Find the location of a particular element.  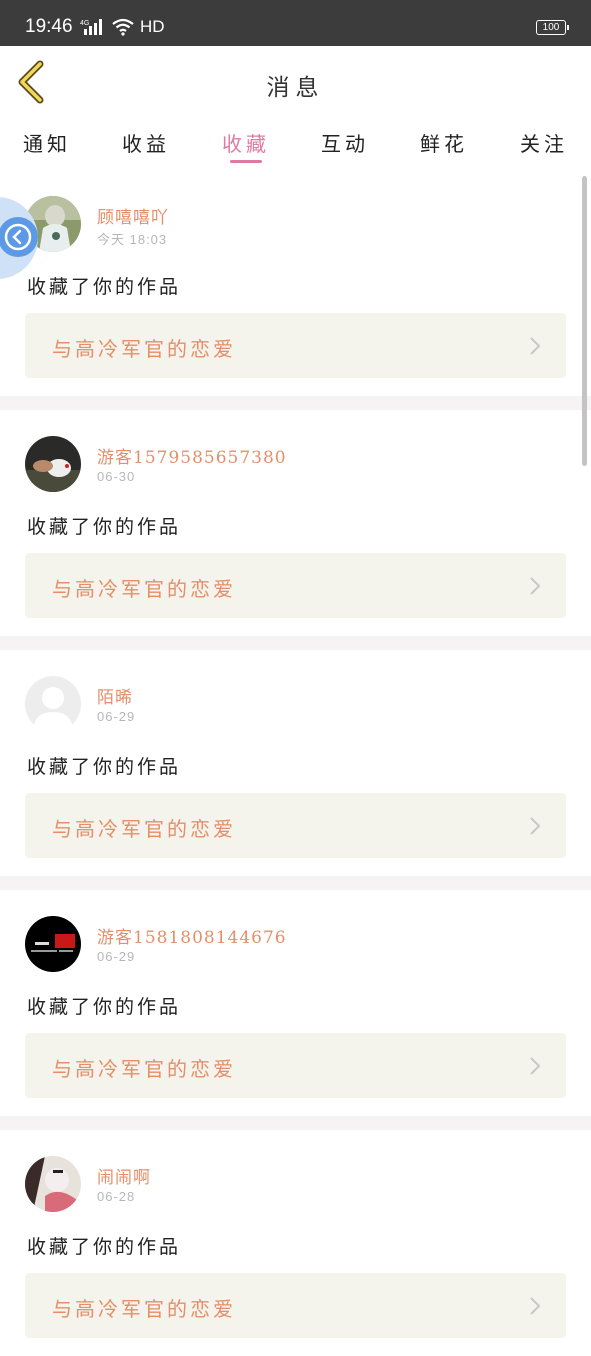

username: 游客1581808144676 is located at coordinates (192, 935).